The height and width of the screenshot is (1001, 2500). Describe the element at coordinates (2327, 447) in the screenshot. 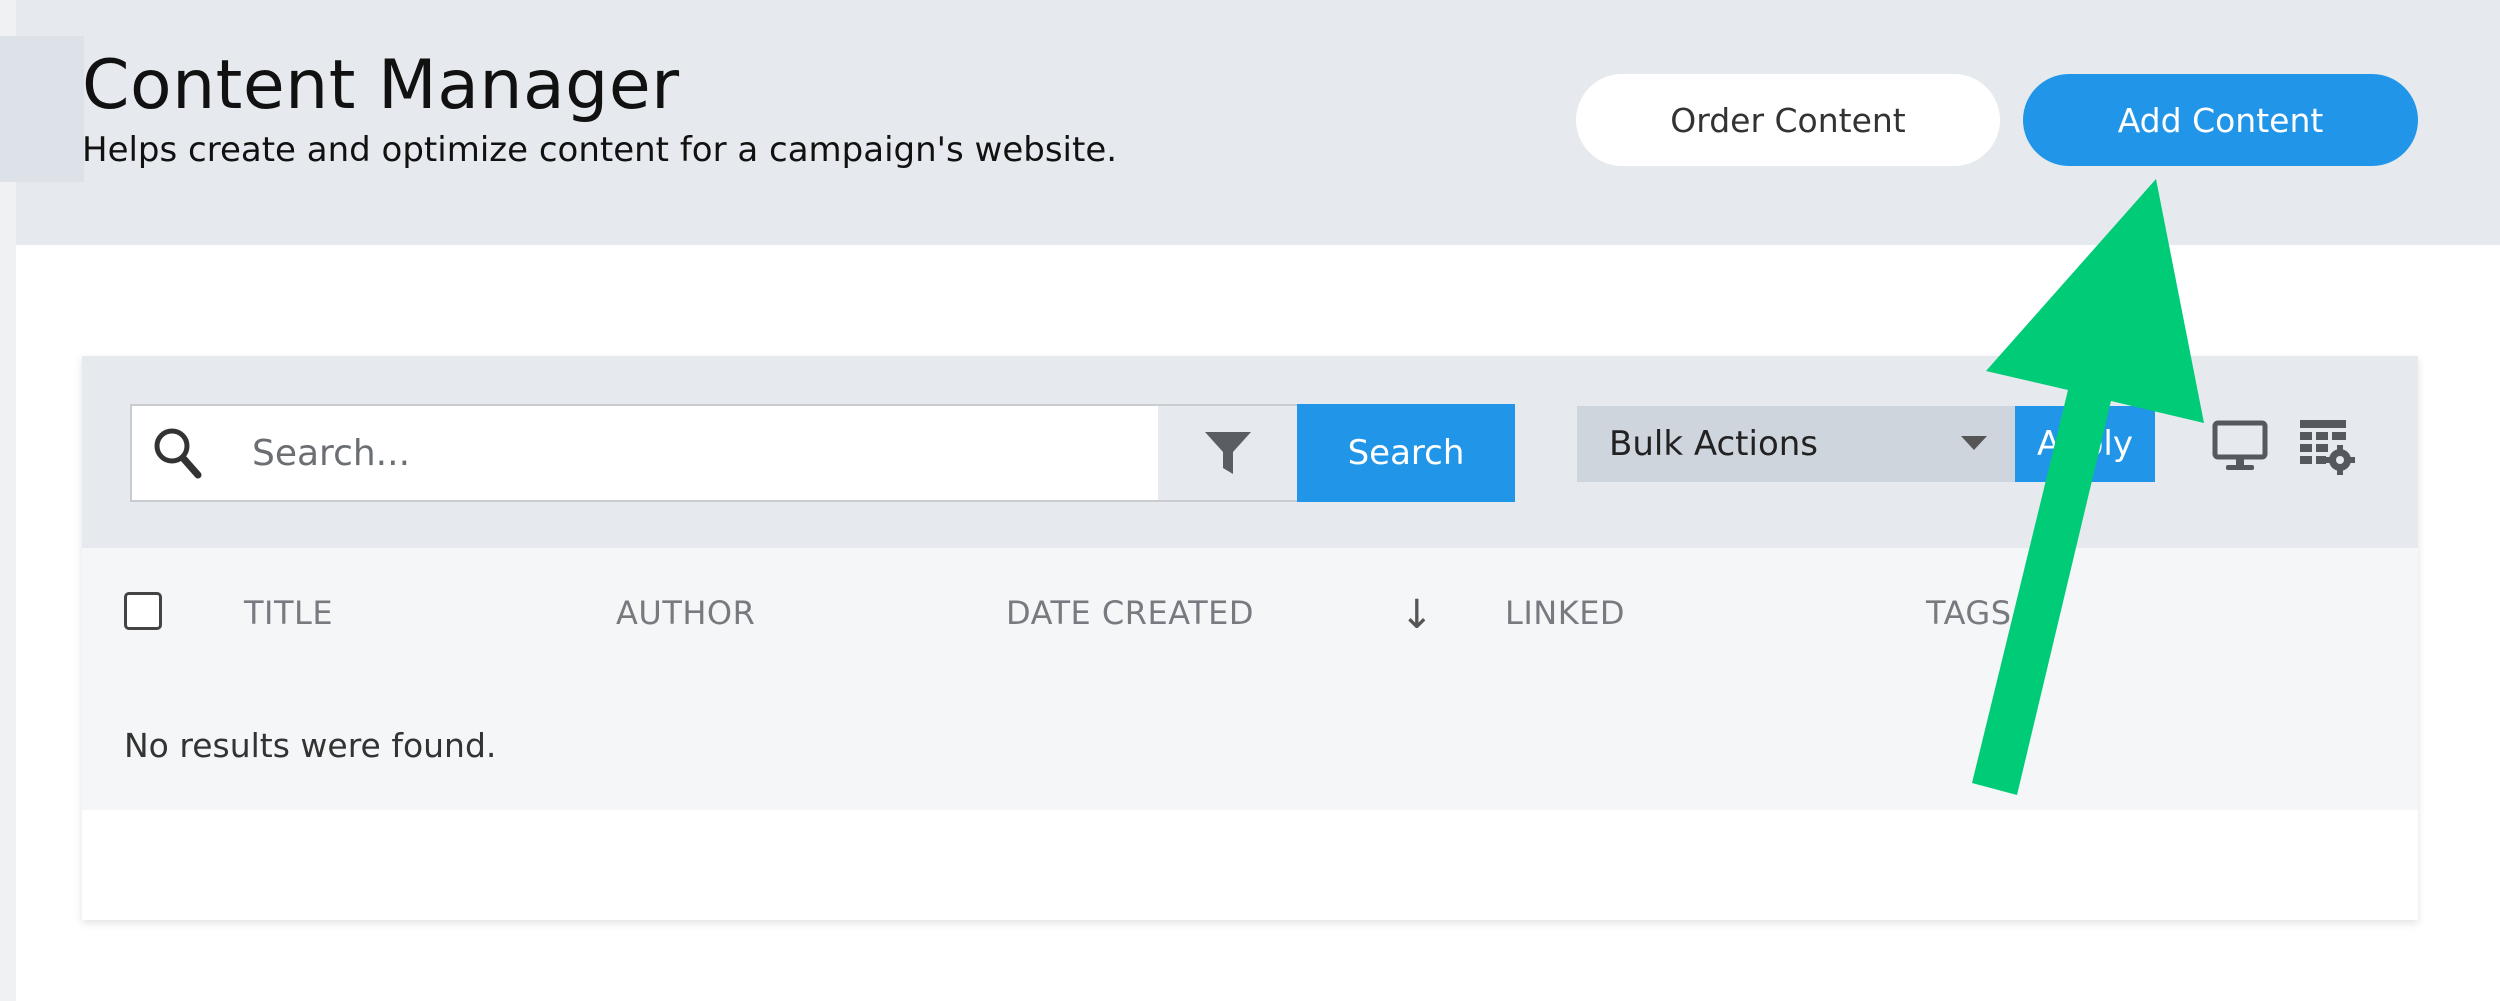

I see `grid-settings-icon` at that location.